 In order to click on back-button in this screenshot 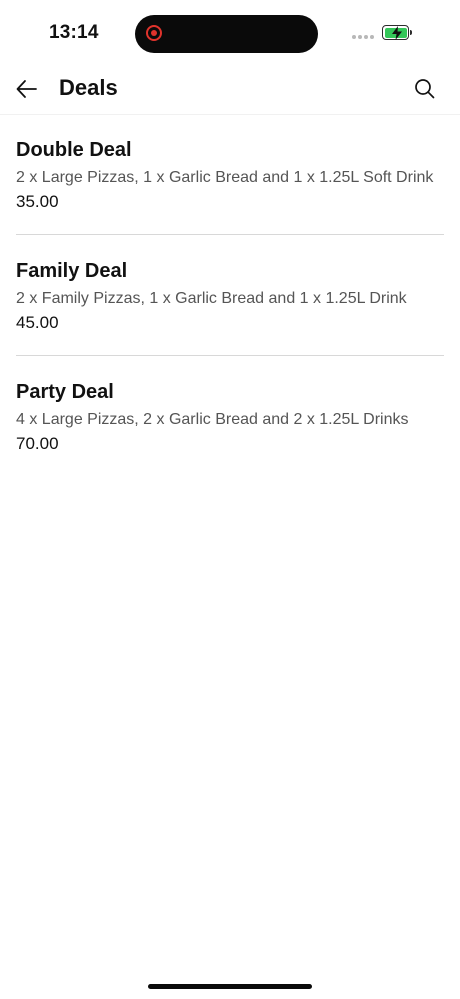, I will do `click(27, 89)`.